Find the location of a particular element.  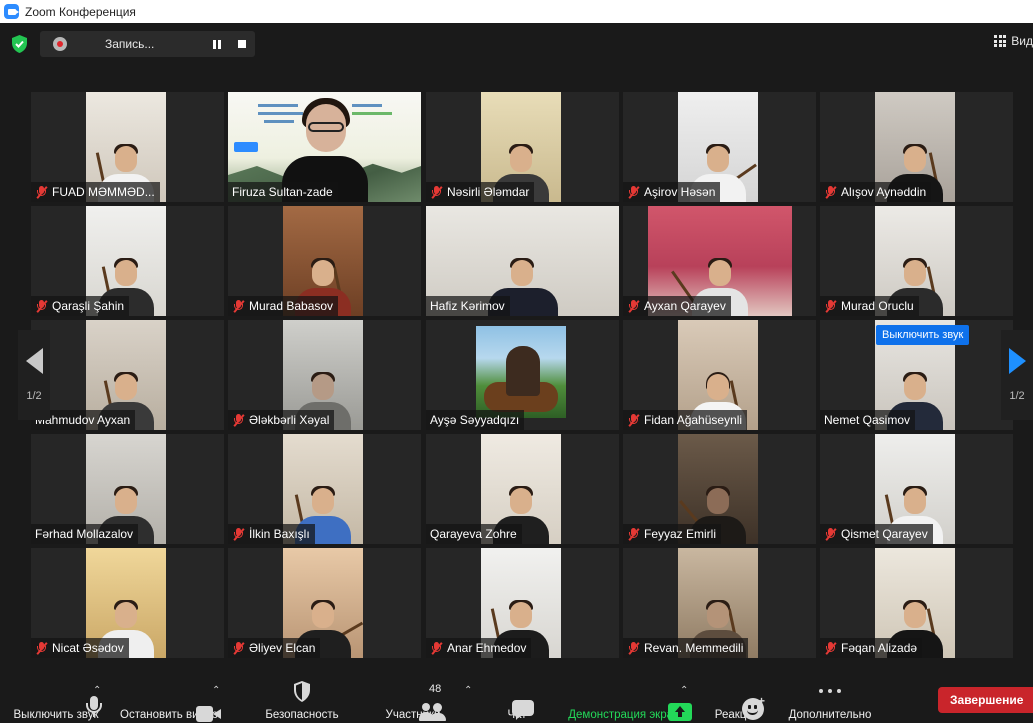

zoom-logo-icon is located at coordinates (246, 147).